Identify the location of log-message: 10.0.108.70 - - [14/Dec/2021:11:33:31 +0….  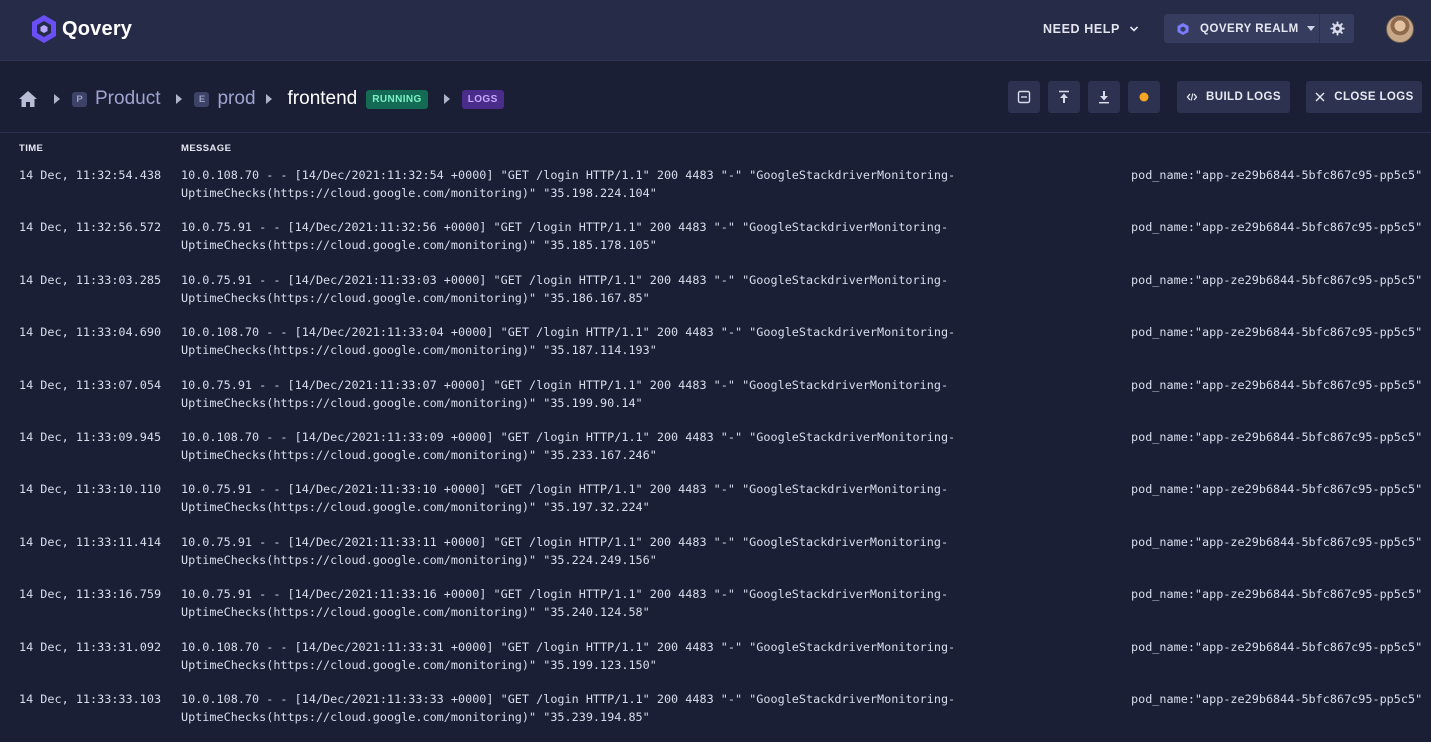
(568, 656).